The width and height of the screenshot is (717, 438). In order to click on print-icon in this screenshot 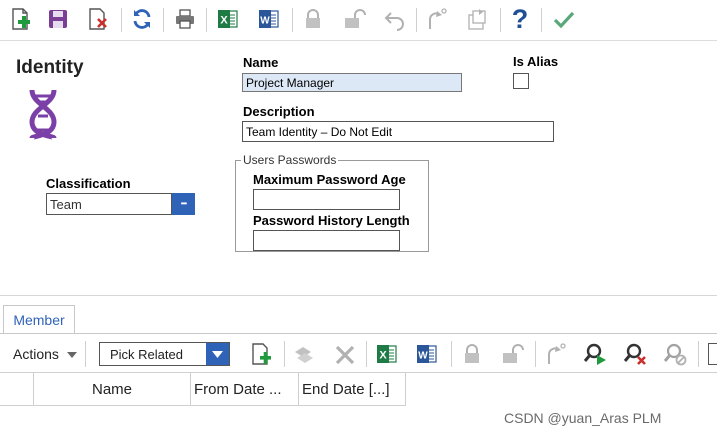, I will do `click(185, 19)`.